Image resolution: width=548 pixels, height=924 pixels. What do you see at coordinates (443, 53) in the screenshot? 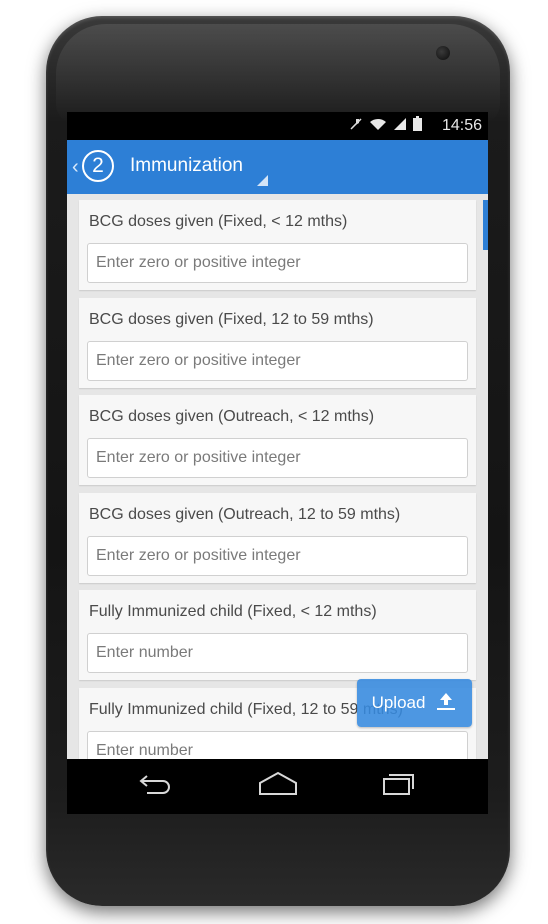
I see `front-camera` at bounding box center [443, 53].